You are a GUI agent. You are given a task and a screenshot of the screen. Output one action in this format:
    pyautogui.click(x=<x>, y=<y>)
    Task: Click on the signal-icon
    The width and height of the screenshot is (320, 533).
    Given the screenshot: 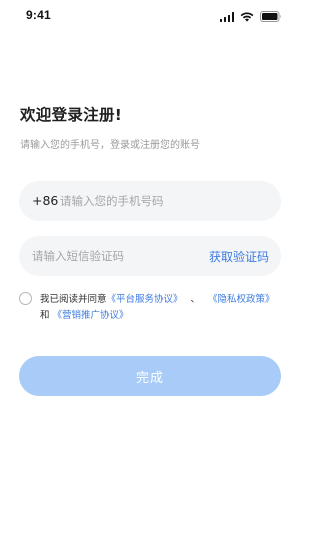 What is the action you would take?
    pyautogui.click(x=226, y=17)
    